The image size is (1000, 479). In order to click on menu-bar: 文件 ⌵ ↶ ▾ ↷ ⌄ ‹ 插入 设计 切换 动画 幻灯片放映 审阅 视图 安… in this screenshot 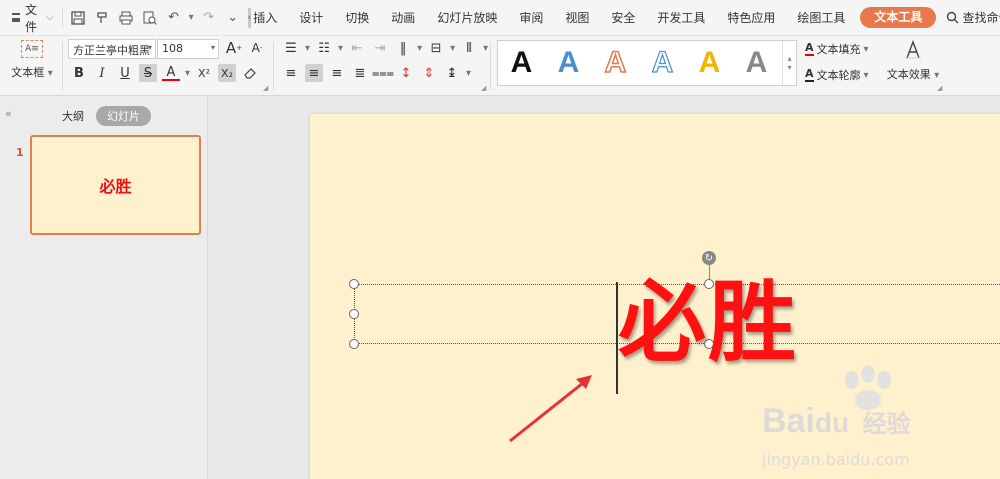, I will do `click(500, 18)`.